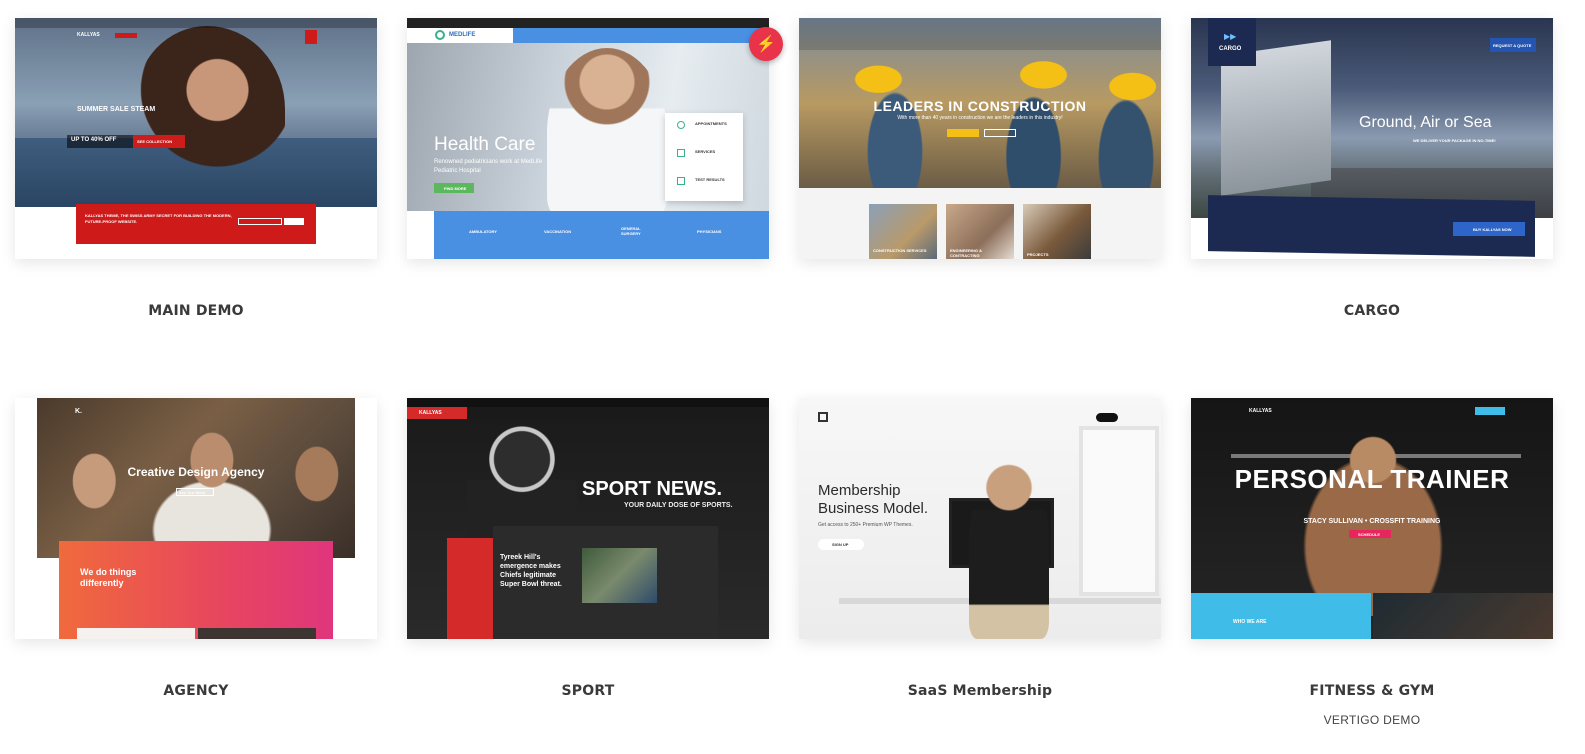  What do you see at coordinates (681, 125) in the screenshot?
I see `appointment-icon` at bounding box center [681, 125].